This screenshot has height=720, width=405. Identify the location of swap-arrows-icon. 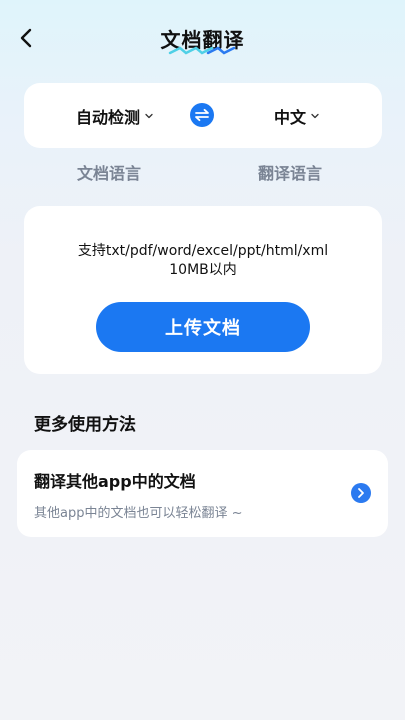
(202, 115).